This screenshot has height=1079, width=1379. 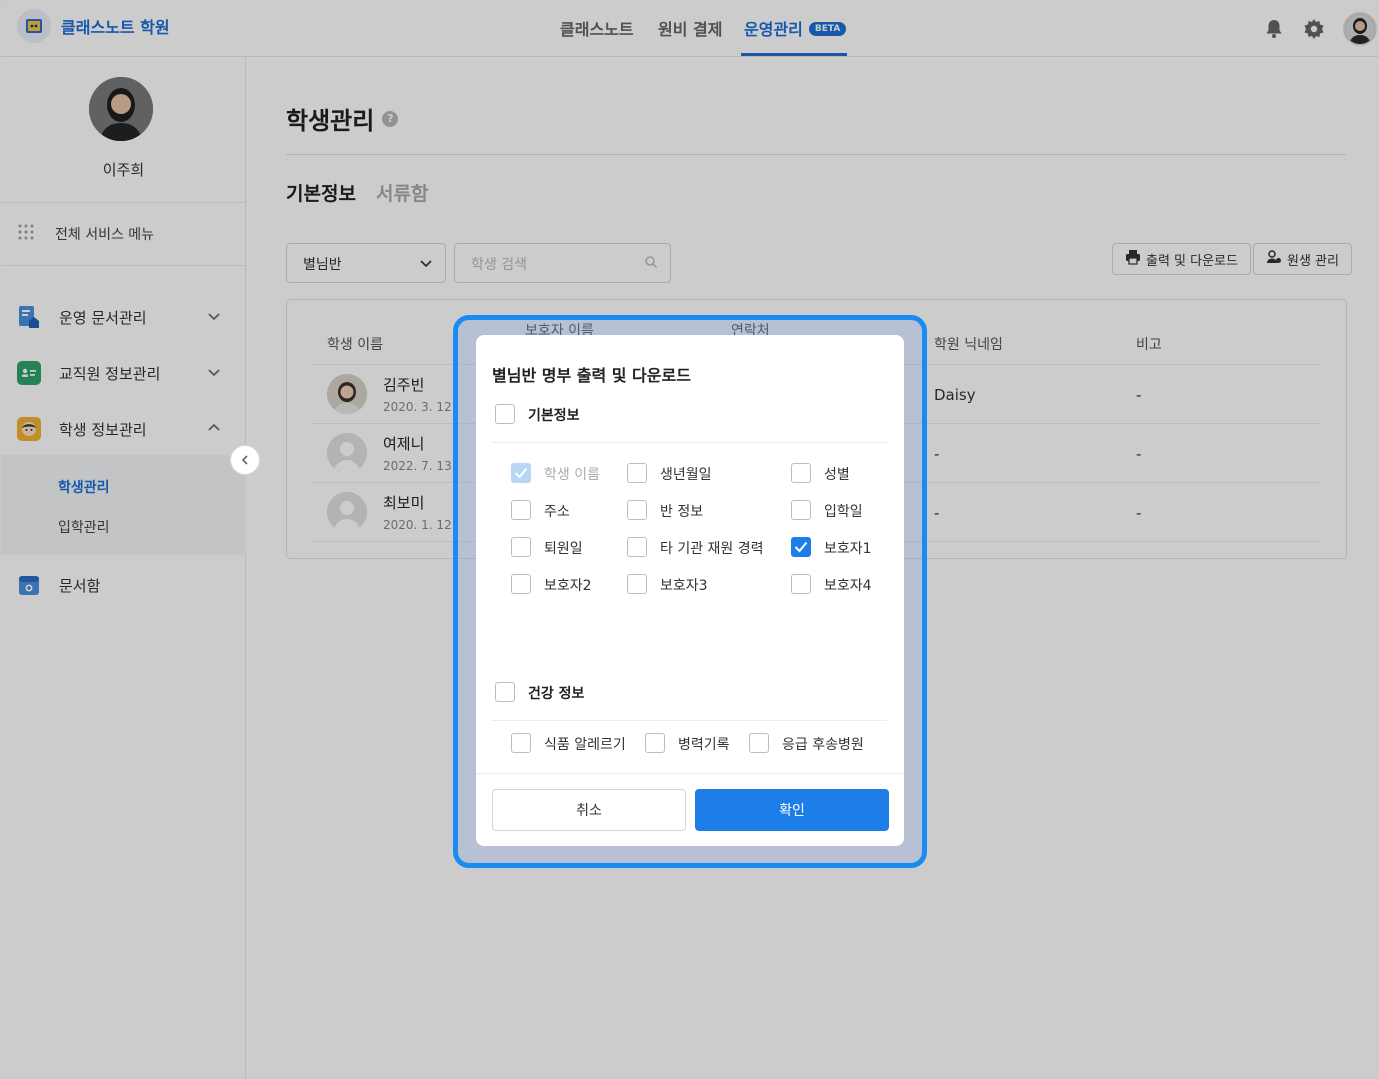 I want to click on option-label: 성별, so click(x=837, y=475).